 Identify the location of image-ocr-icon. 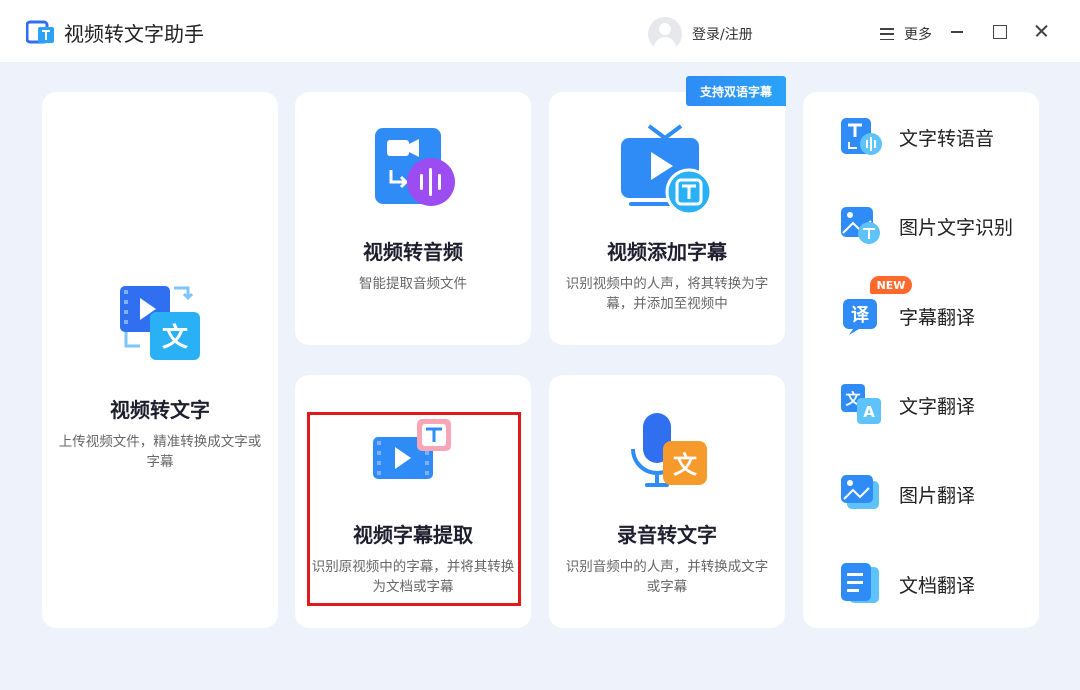
(860, 225).